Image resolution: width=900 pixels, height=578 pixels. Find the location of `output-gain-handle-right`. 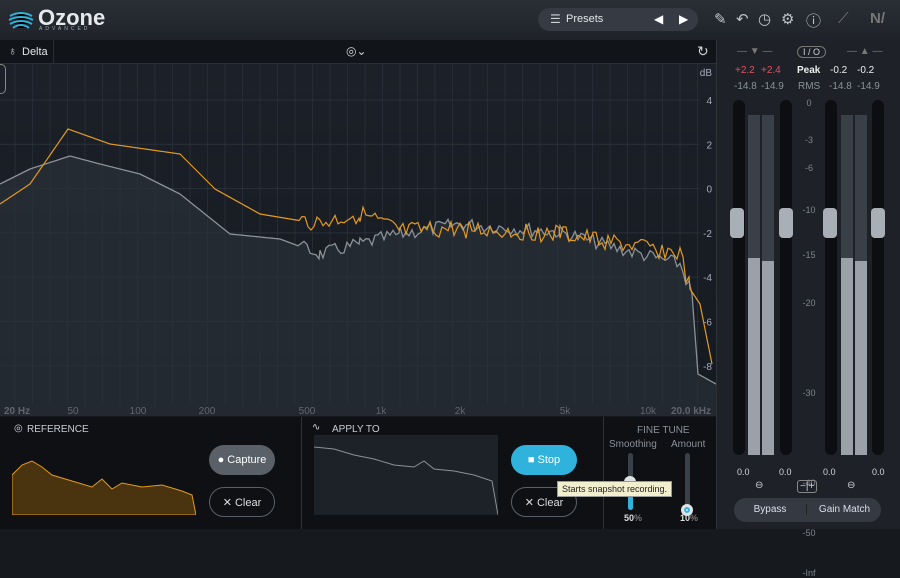

output-gain-handle-right is located at coordinates (878, 223).